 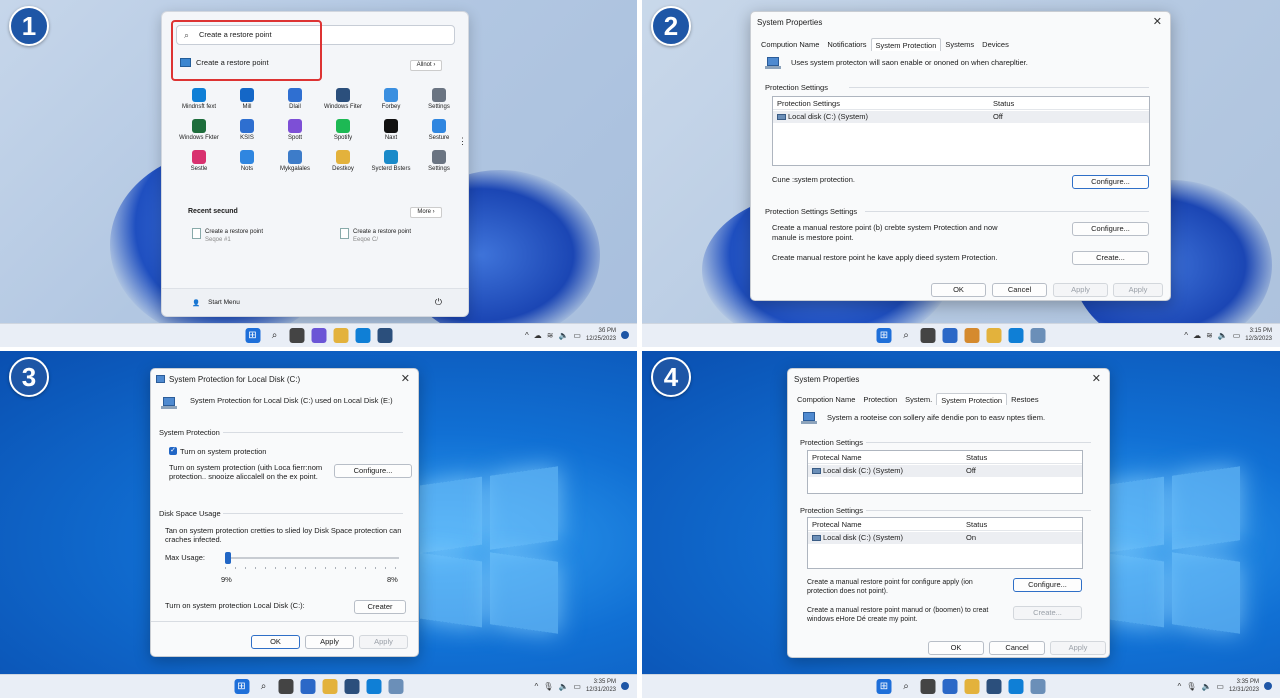 I want to click on tab-computer-name: Compution Name, so click(x=790, y=45).